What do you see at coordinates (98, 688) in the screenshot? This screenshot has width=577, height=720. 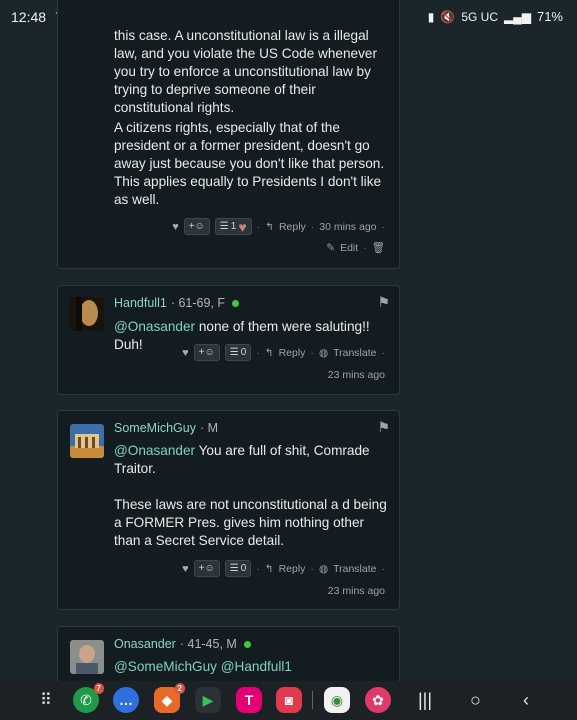 I see `phone-badge: 7` at bounding box center [98, 688].